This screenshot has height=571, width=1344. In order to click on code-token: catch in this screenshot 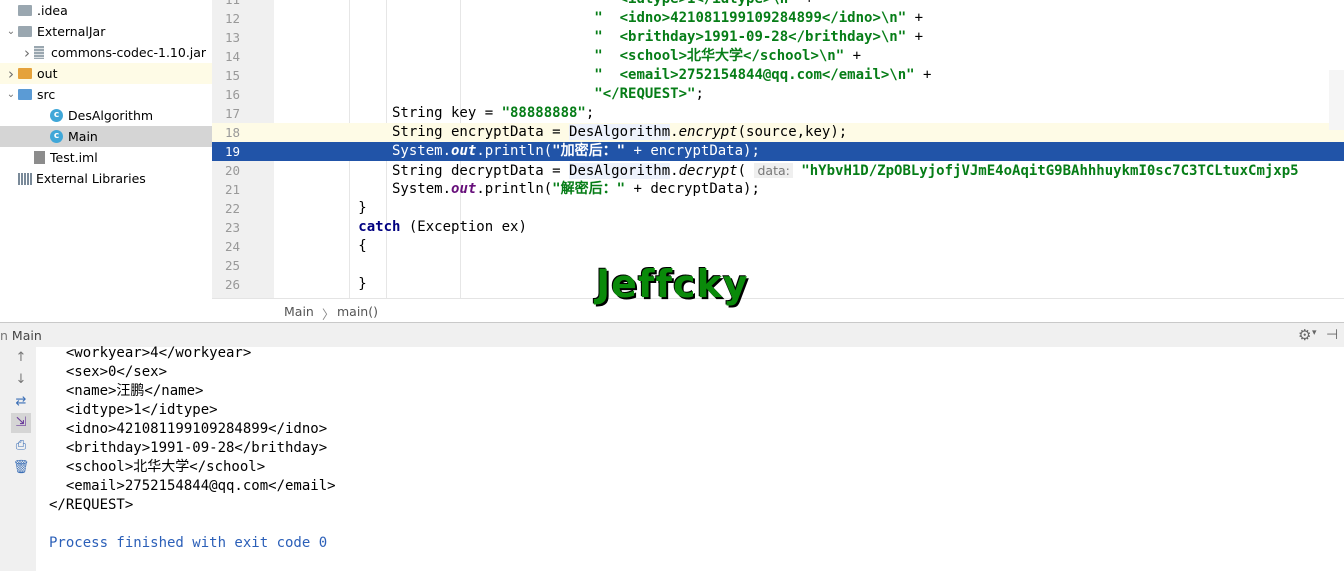, I will do `click(379, 227)`.